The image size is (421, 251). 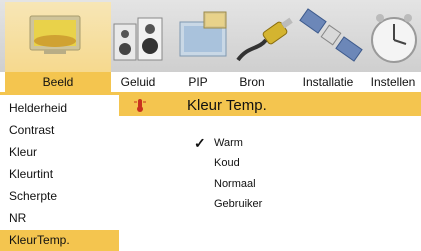 What do you see at coordinates (390, 37) in the screenshot?
I see `clock-icon` at bounding box center [390, 37].